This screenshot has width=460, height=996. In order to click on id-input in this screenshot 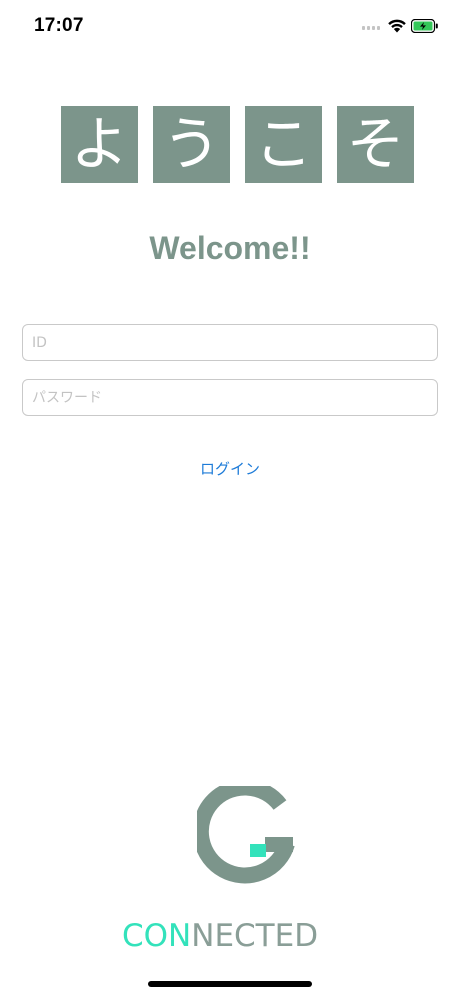, I will do `click(230, 342)`.